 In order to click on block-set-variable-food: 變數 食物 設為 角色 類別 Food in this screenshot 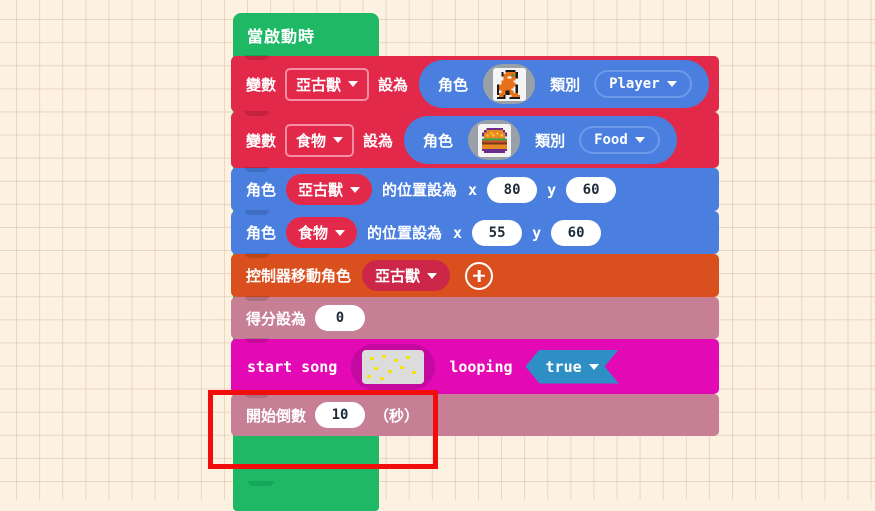, I will do `click(475, 139)`.